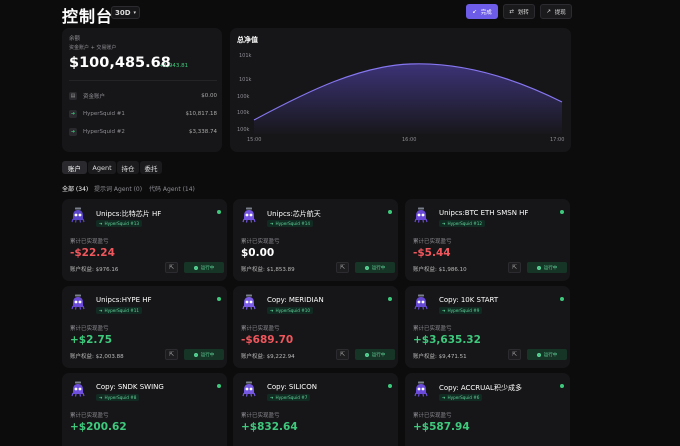 The height and width of the screenshot is (446, 680). I want to click on period-select: 30D ▾, so click(125, 12).